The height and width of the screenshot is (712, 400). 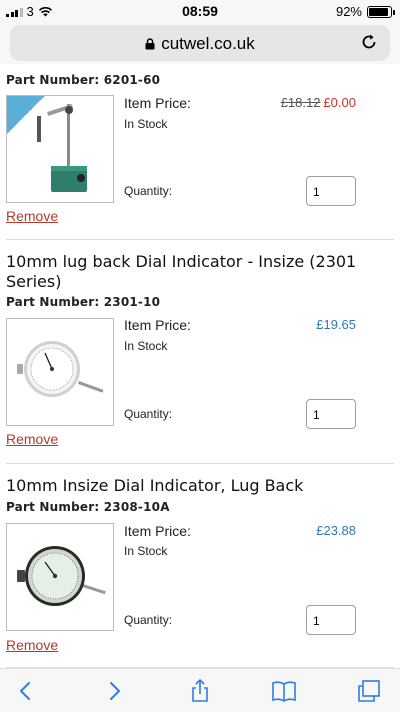 I want to click on address-bar: cutwel.co.uk, so click(x=200, y=43).